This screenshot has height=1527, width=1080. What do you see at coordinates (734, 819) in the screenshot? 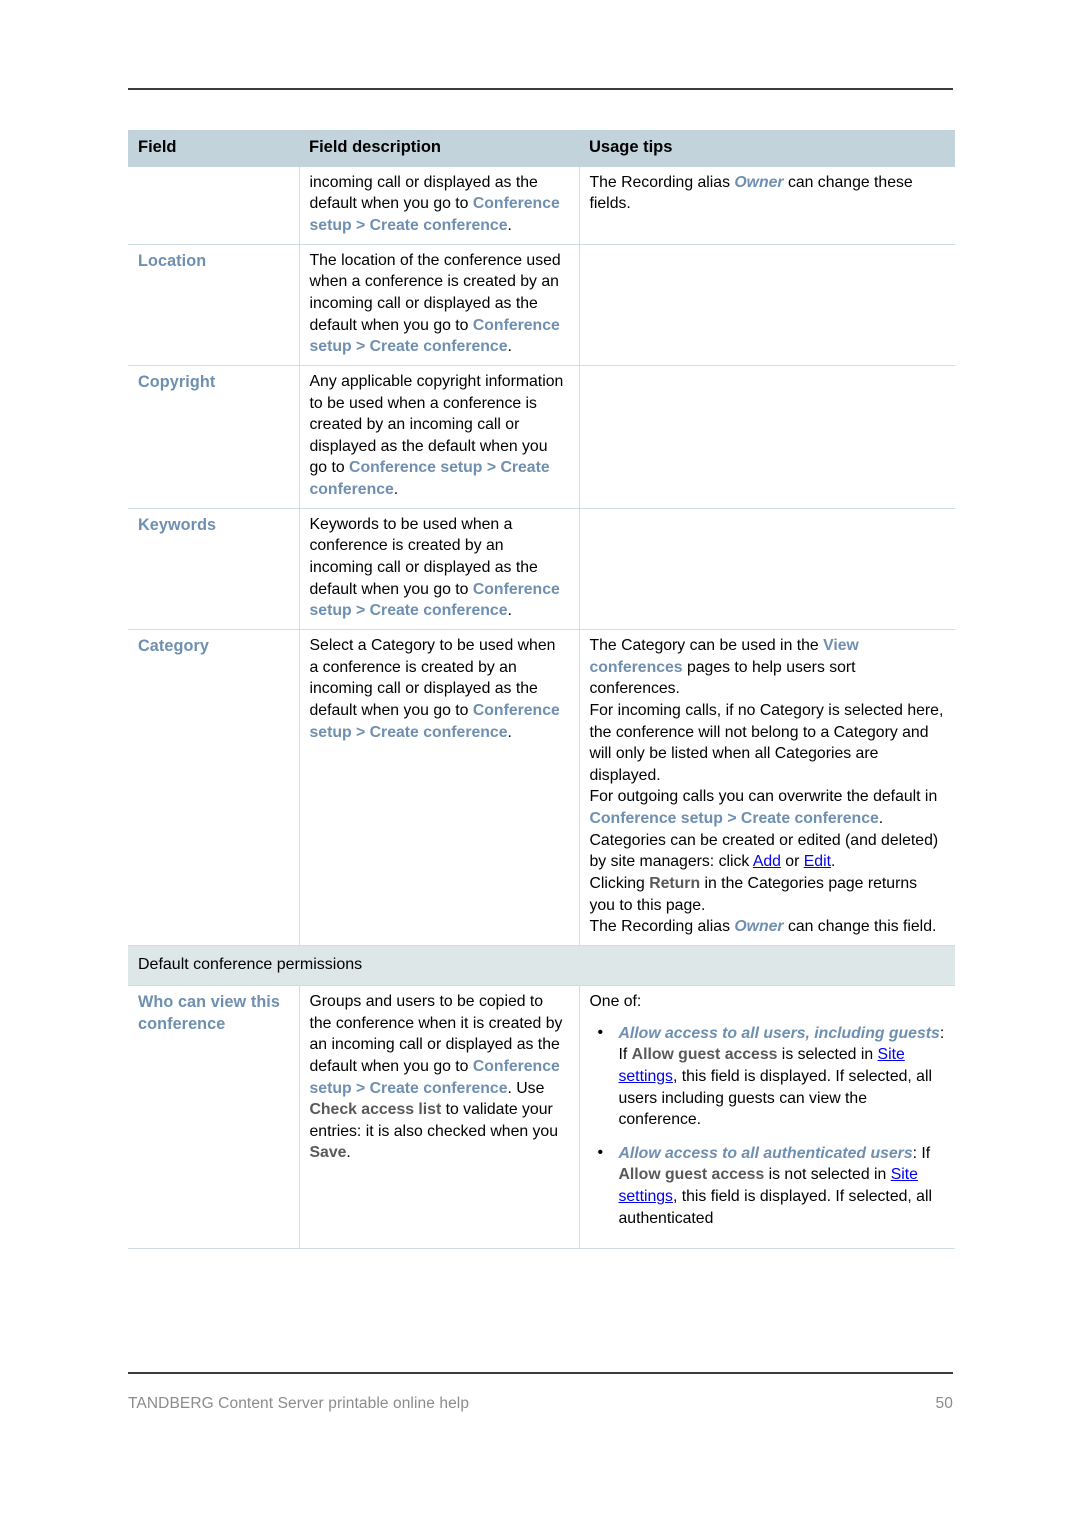
I see `nav-path-conference-setup-create-conference: Conference setup > Create conference` at bounding box center [734, 819].